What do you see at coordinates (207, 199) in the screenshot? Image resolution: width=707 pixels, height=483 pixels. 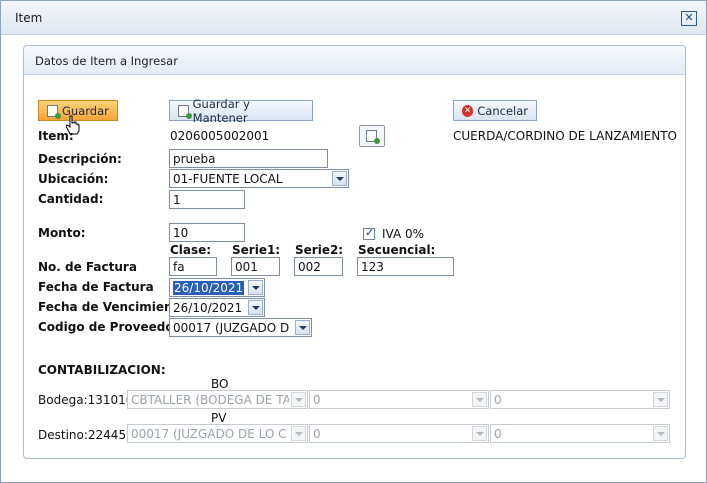 I see `cantidad-field: 1` at bounding box center [207, 199].